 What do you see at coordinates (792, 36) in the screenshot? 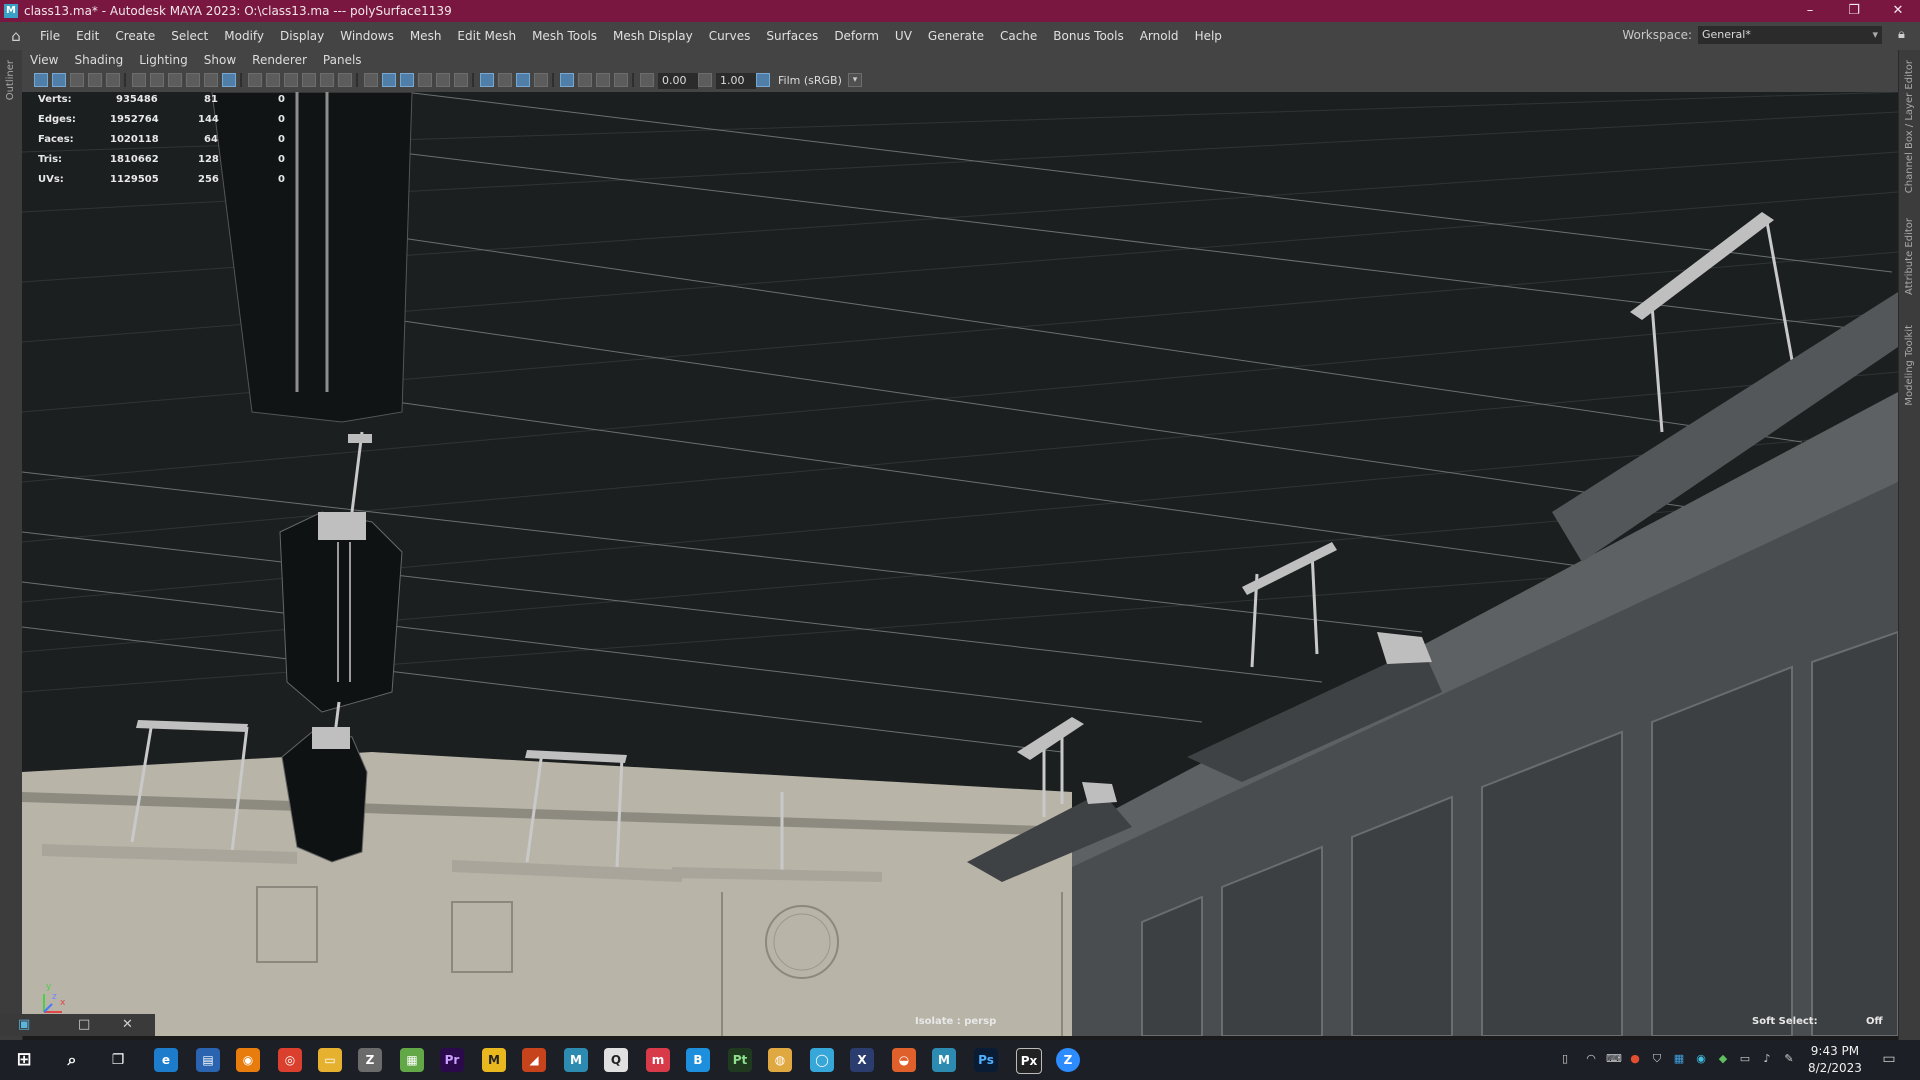
I see `menu-surfaces: Surfaces` at bounding box center [792, 36].